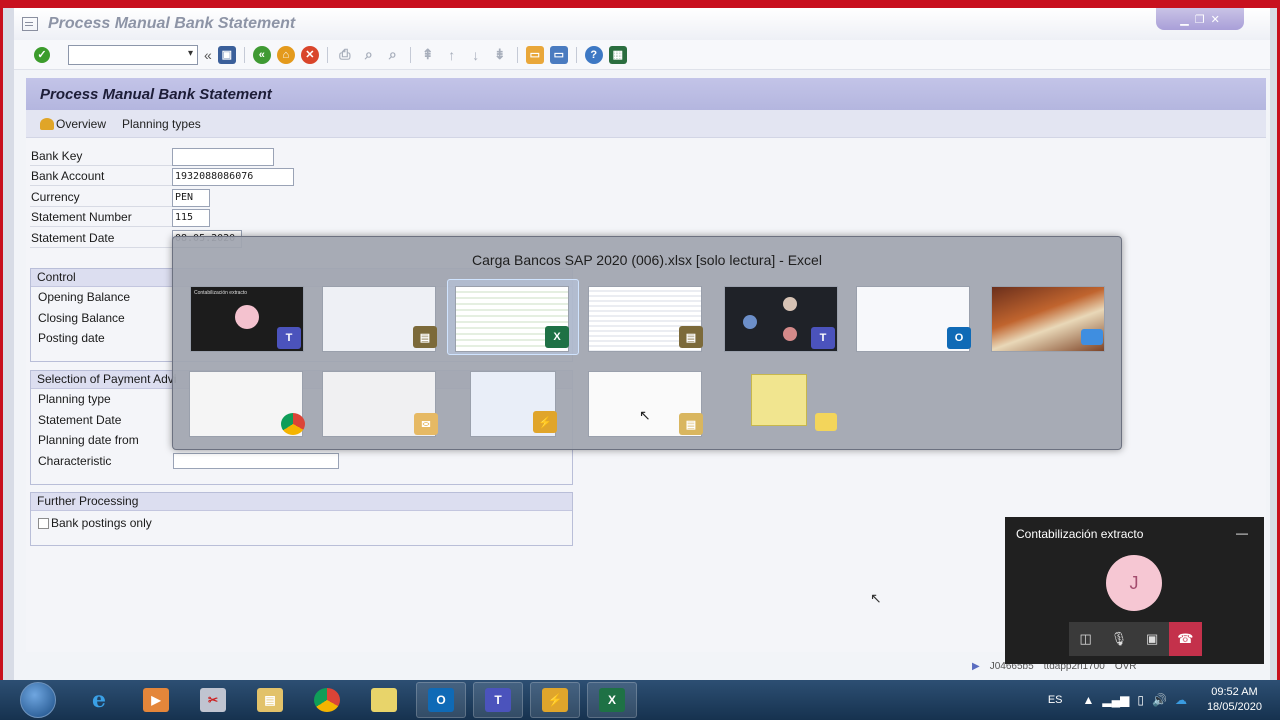  Describe the element at coordinates (452, 55) in the screenshot. I see `previous-page-icon: ↑` at that location.